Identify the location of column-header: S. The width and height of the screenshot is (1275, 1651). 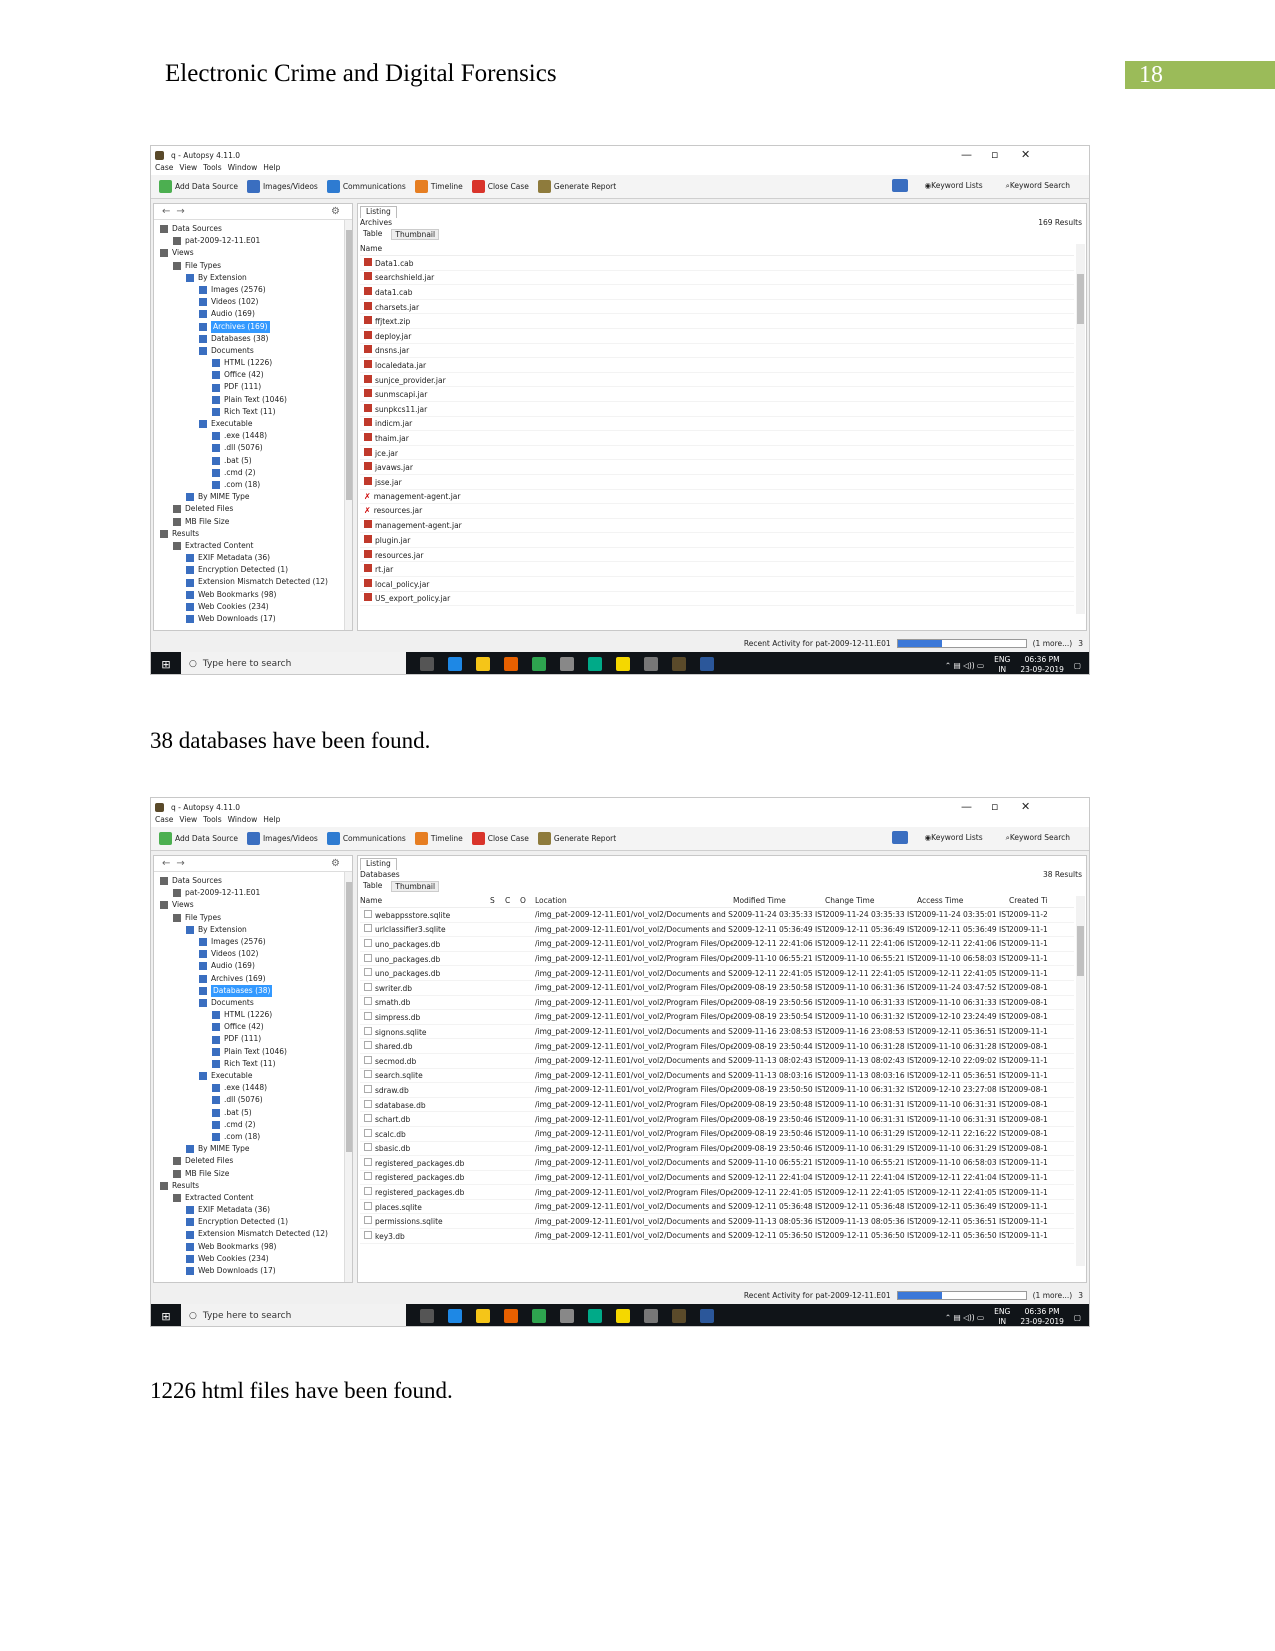
(497, 901).